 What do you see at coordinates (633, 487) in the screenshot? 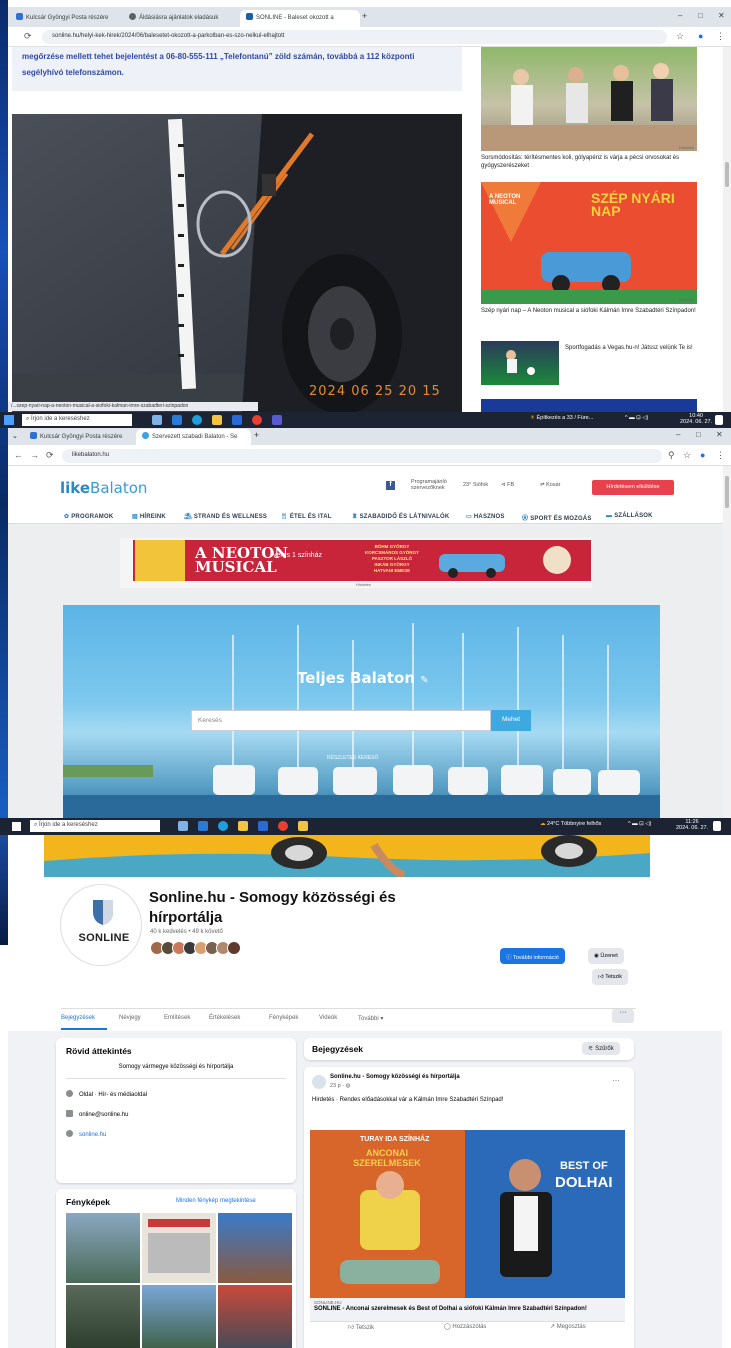
I see `submit-ad-button: Hírdetésem elküldése` at bounding box center [633, 487].